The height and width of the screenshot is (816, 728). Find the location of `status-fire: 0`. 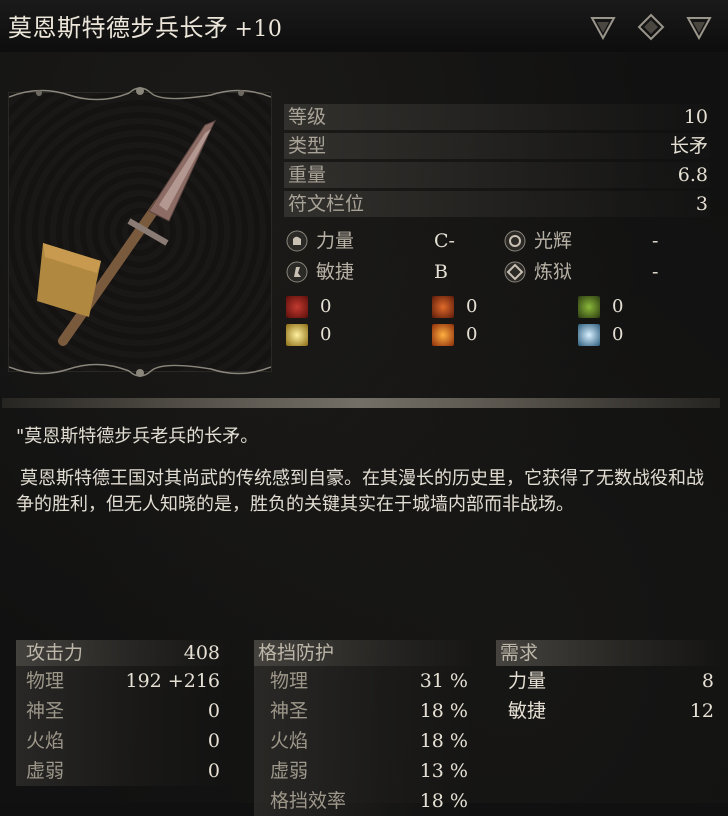

status-fire: 0 is located at coordinates (472, 307).